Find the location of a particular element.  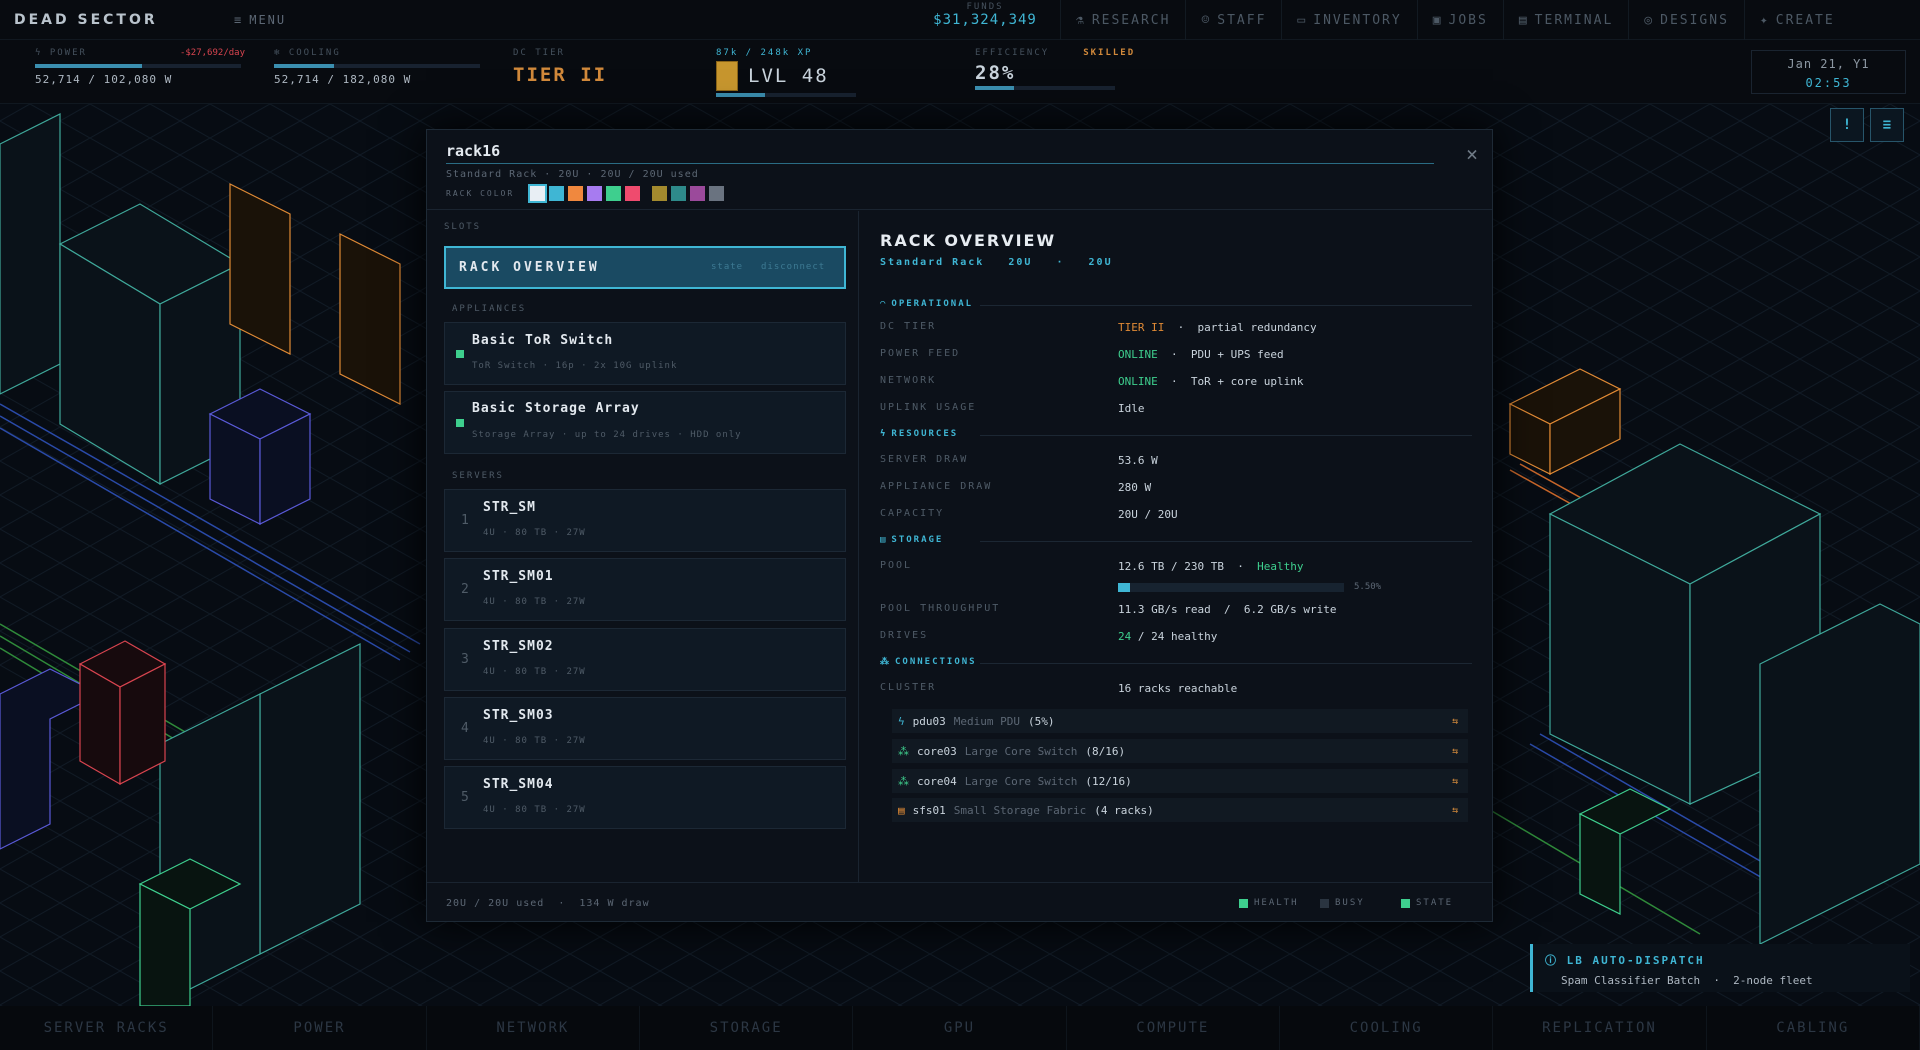

server-slot: 1 STR_SM 4U · 80 TB · 27W is located at coordinates (645, 520).